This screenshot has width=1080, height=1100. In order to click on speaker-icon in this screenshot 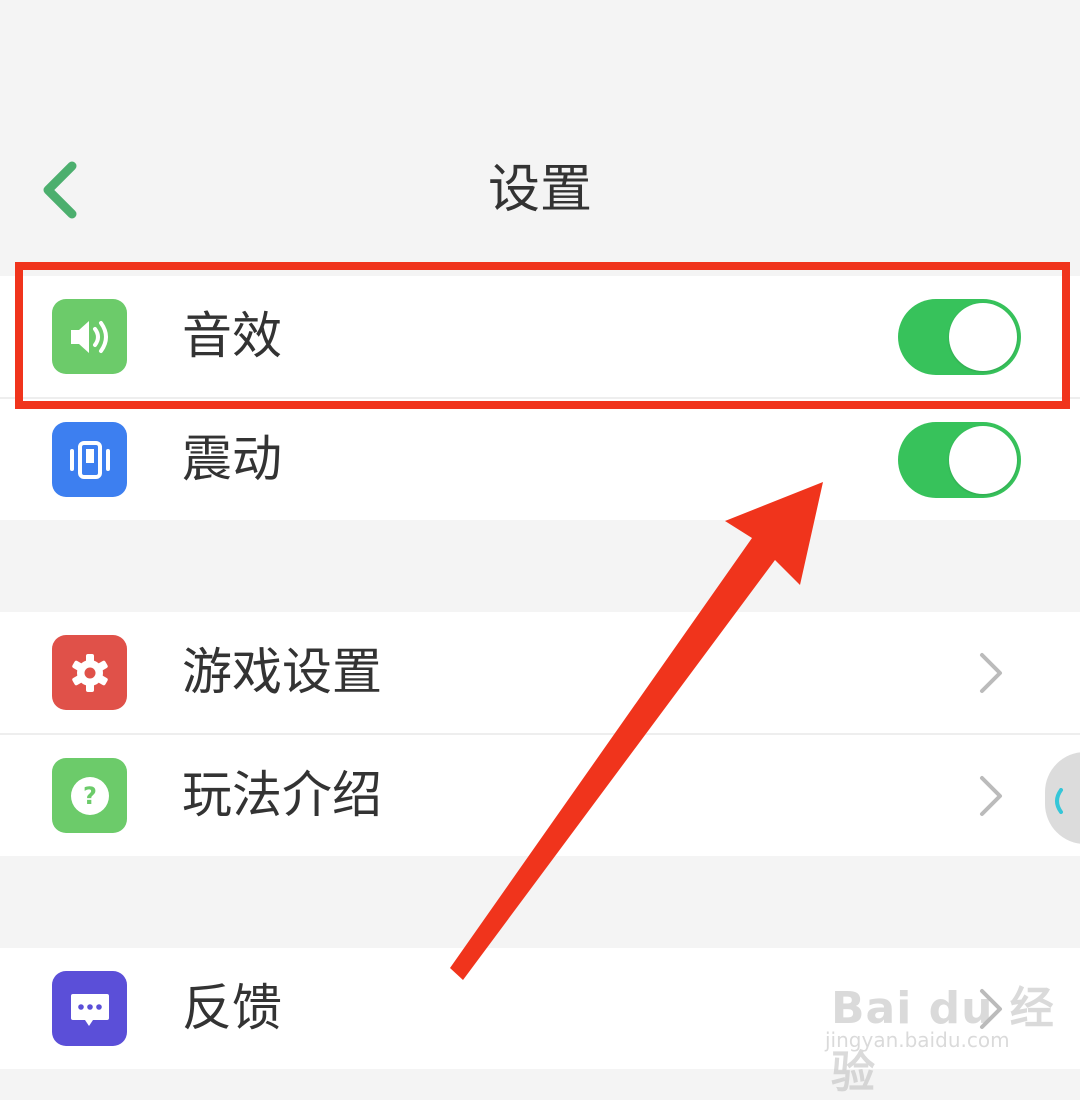, I will do `click(89, 336)`.